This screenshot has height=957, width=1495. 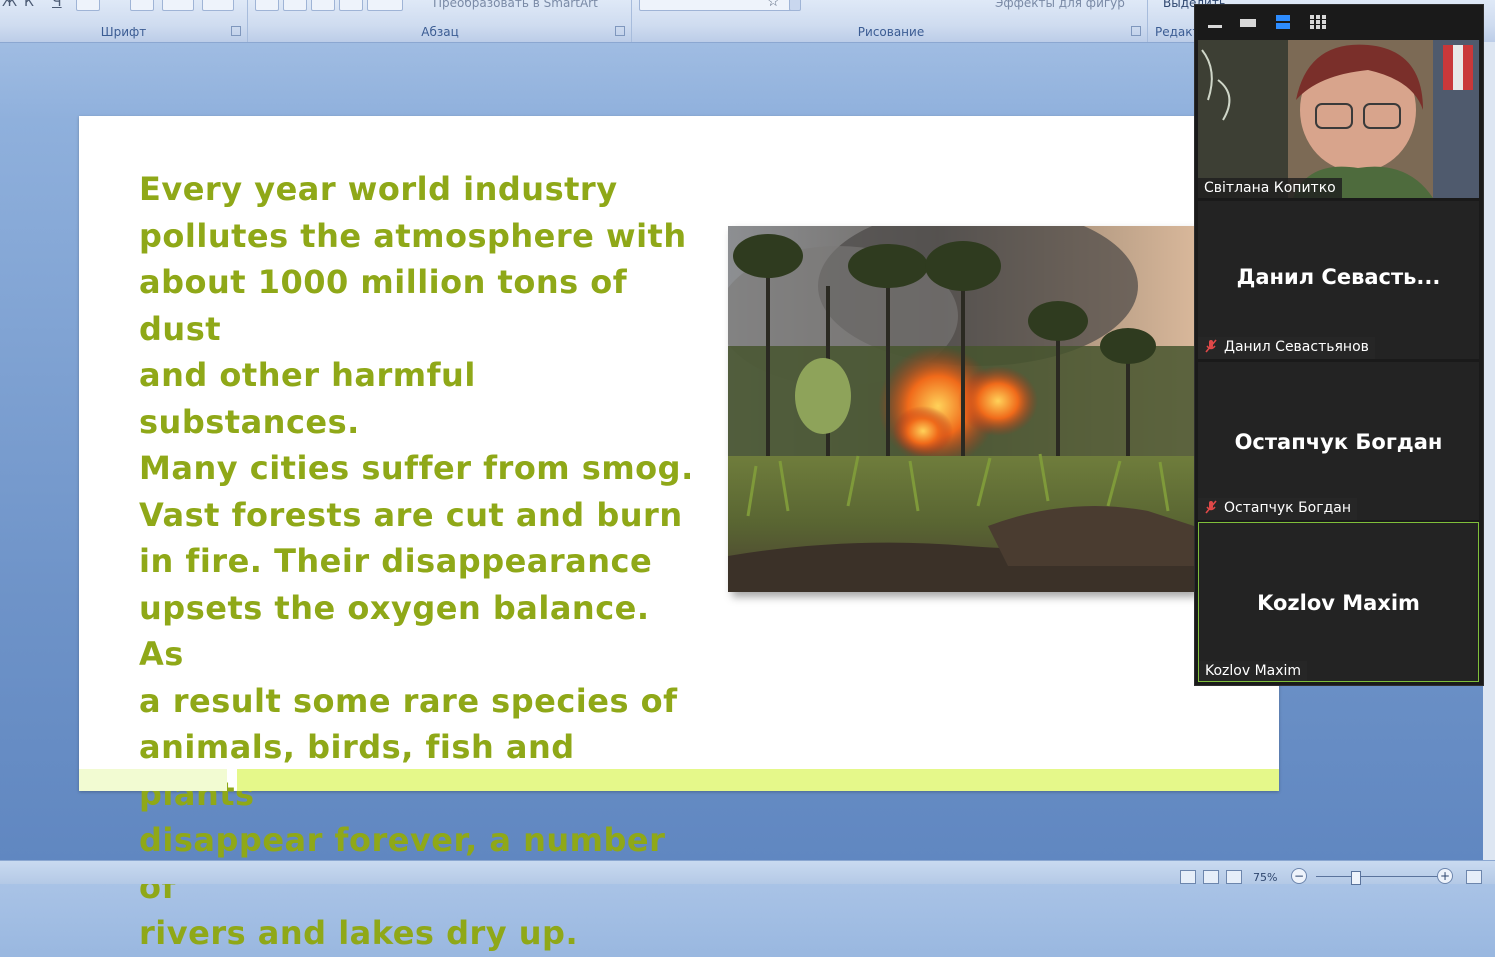 I want to click on slide-sorter-icon, so click(x=1211, y=877).